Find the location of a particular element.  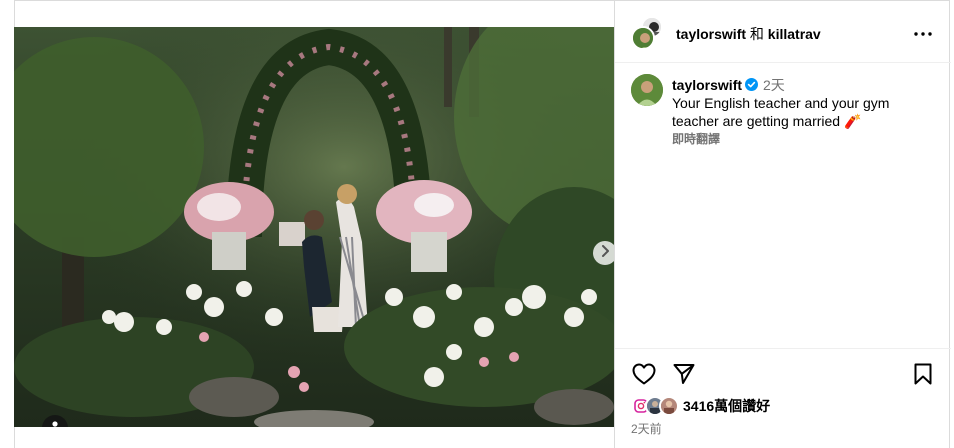

share-button is located at coordinates (684, 376).